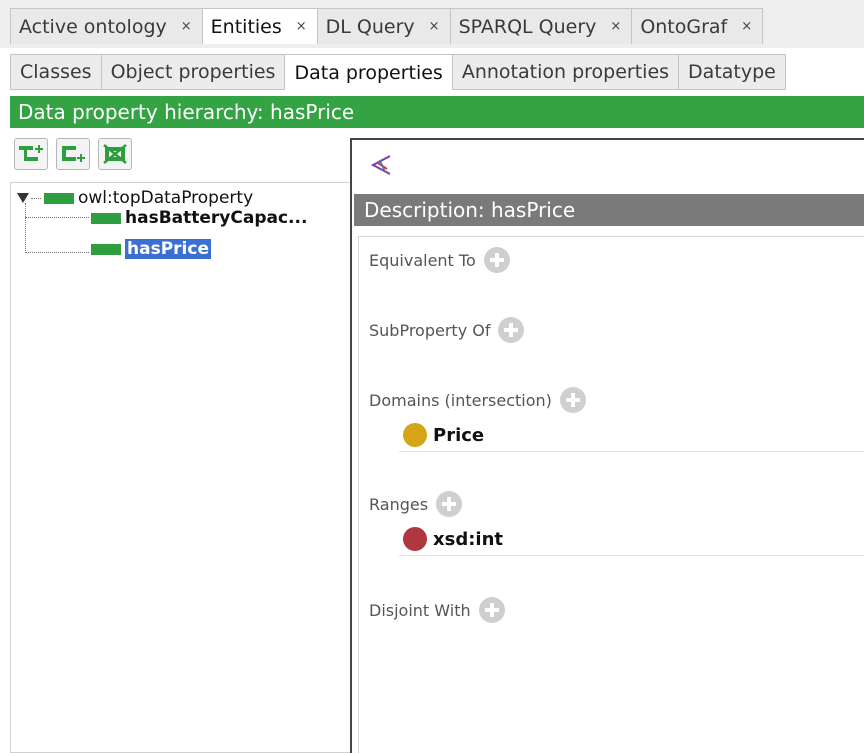  I want to click on section-subproperty-of: SubProperty Of, so click(447, 330).